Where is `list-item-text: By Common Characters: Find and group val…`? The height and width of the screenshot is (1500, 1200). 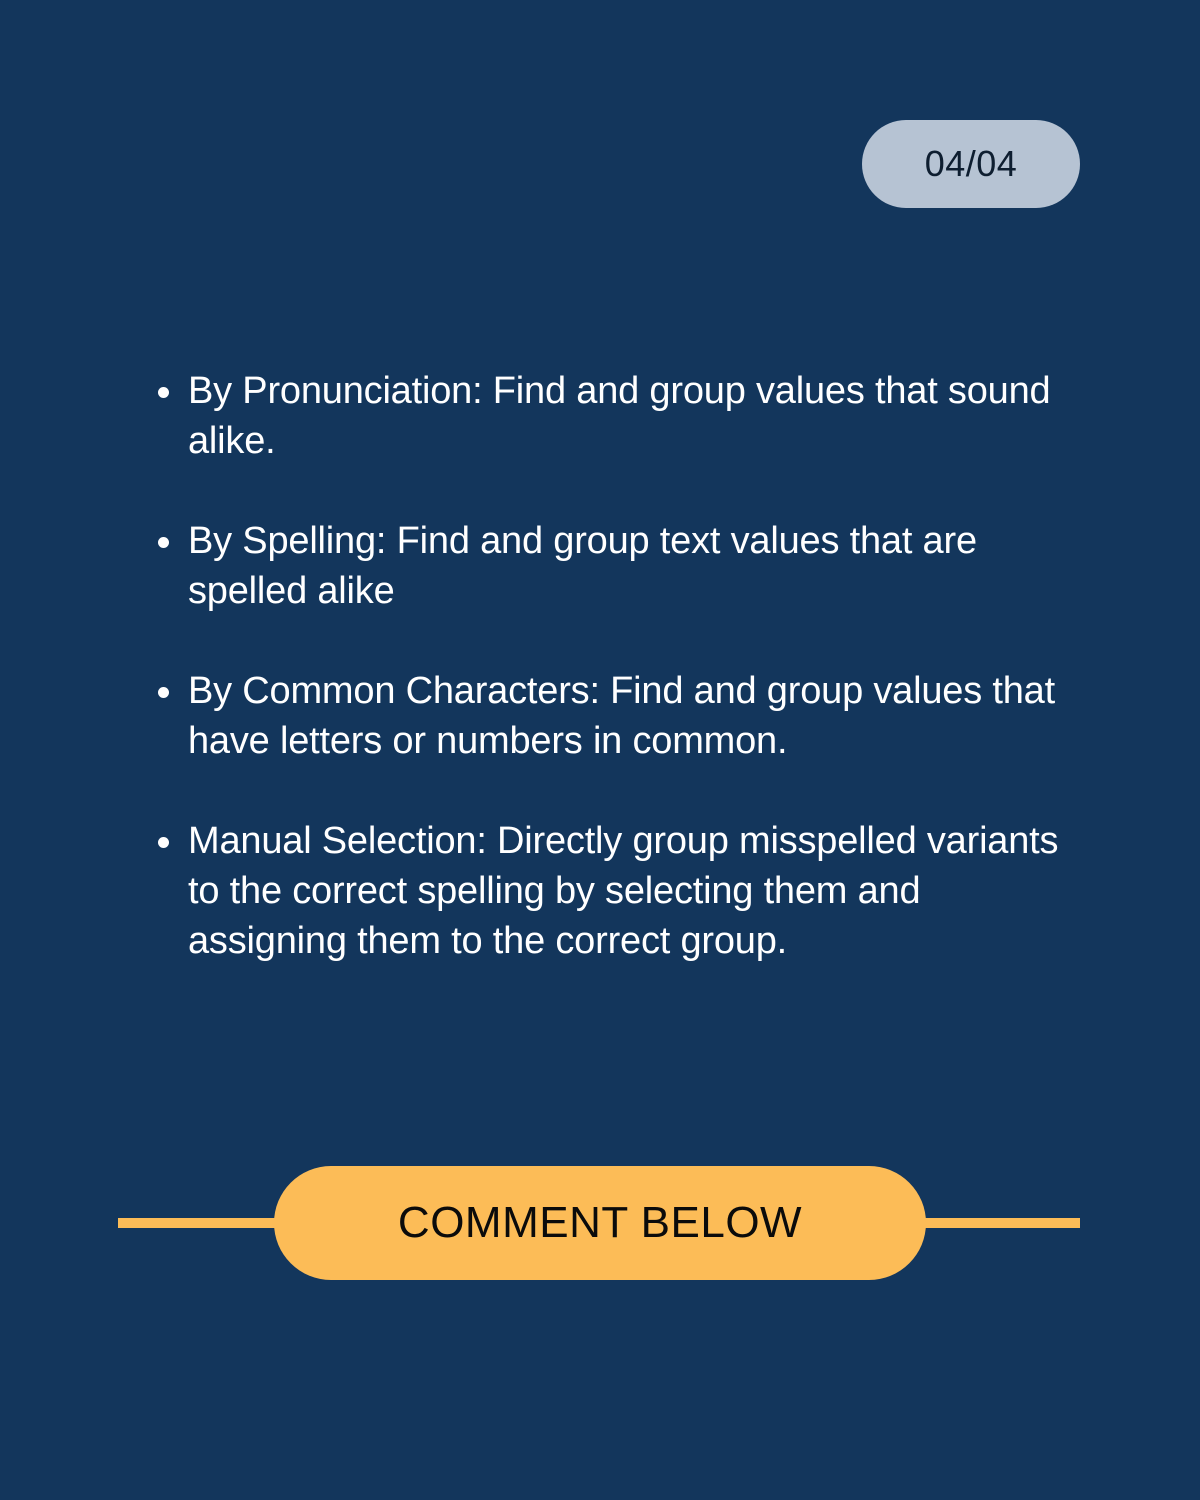
list-item-text: By Common Characters: Find and group val… is located at coordinates (621, 716).